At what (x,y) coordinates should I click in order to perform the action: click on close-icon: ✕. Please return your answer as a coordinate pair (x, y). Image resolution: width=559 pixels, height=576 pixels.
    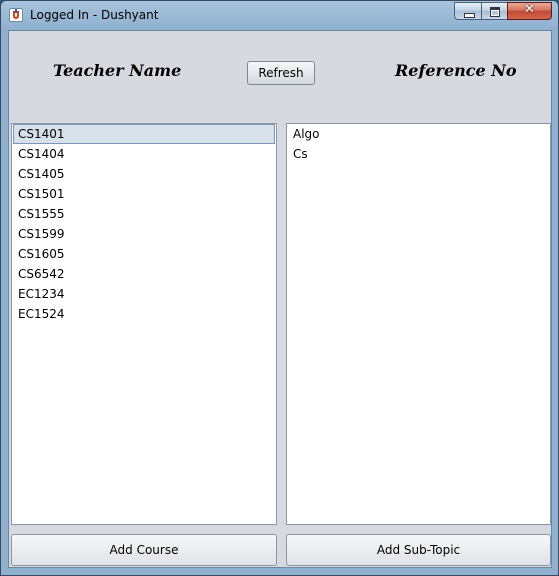
    Looking at the image, I should click on (529, 9).